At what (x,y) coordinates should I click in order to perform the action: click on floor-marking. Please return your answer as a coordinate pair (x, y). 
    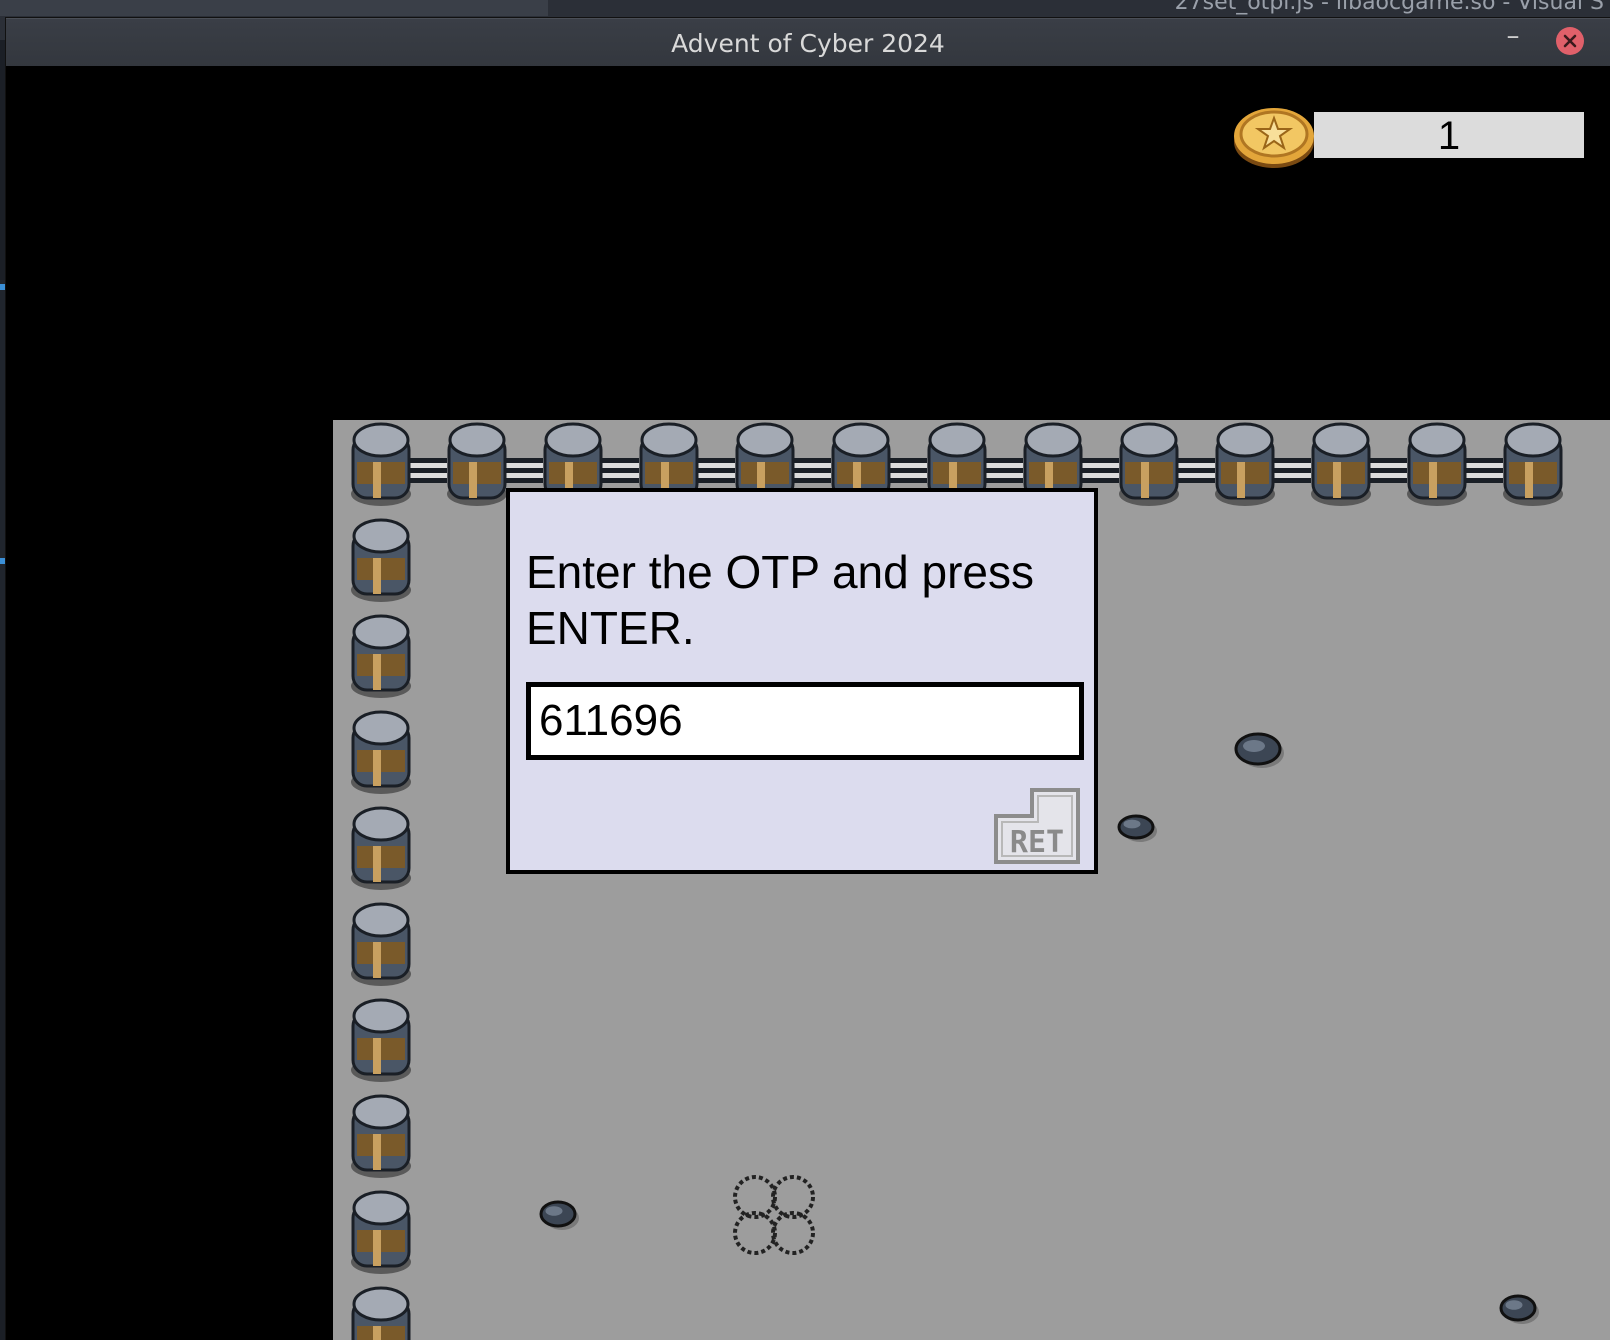
    Looking at the image, I should click on (774, 1215).